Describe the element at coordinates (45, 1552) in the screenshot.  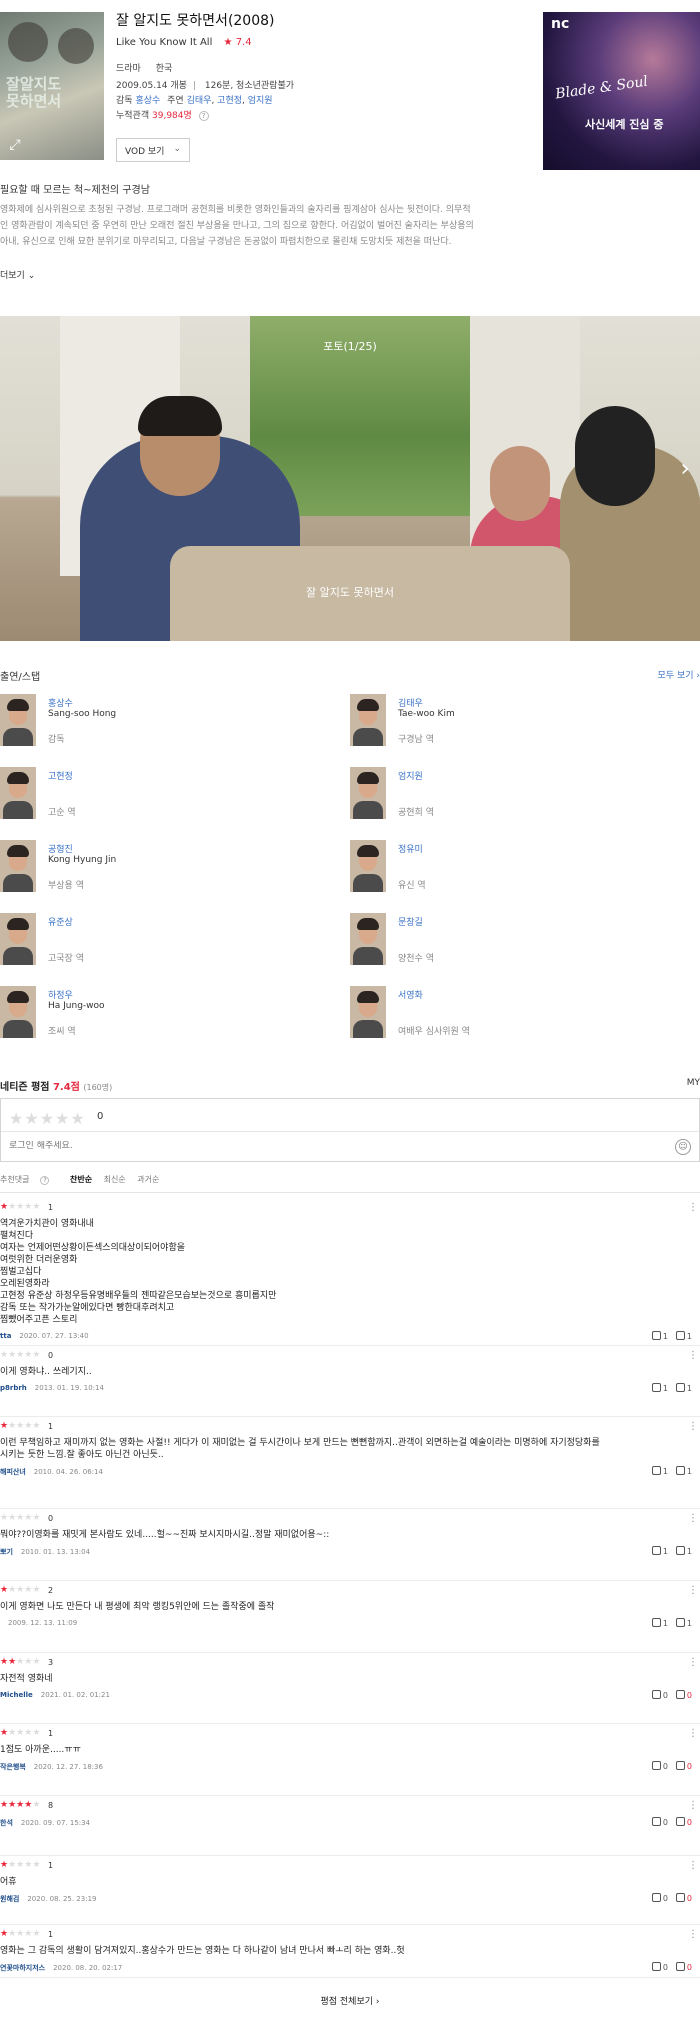
I see `review-author: 뽀기 2010. 01. 13. 13:04` at that location.